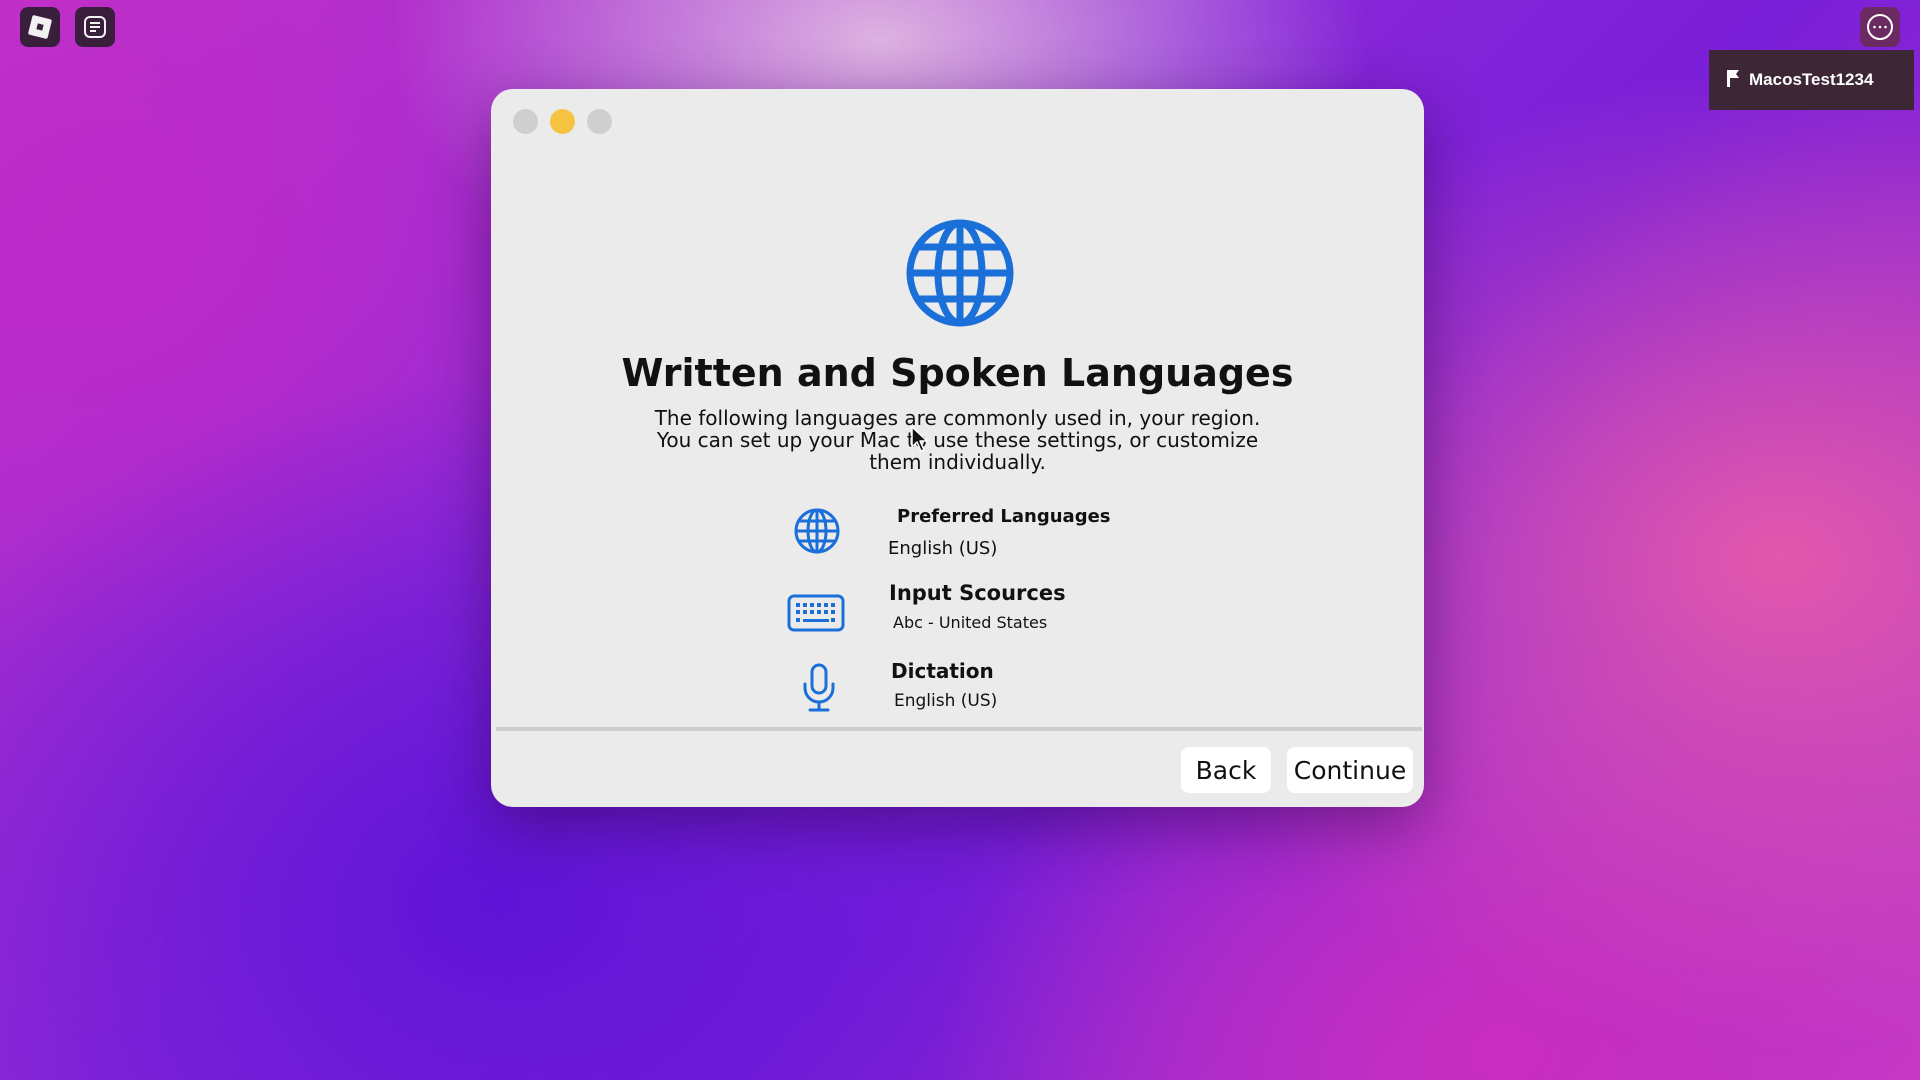  What do you see at coordinates (977, 593) in the screenshot?
I see `input-sources-label: Input Scources` at bounding box center [977, 593].